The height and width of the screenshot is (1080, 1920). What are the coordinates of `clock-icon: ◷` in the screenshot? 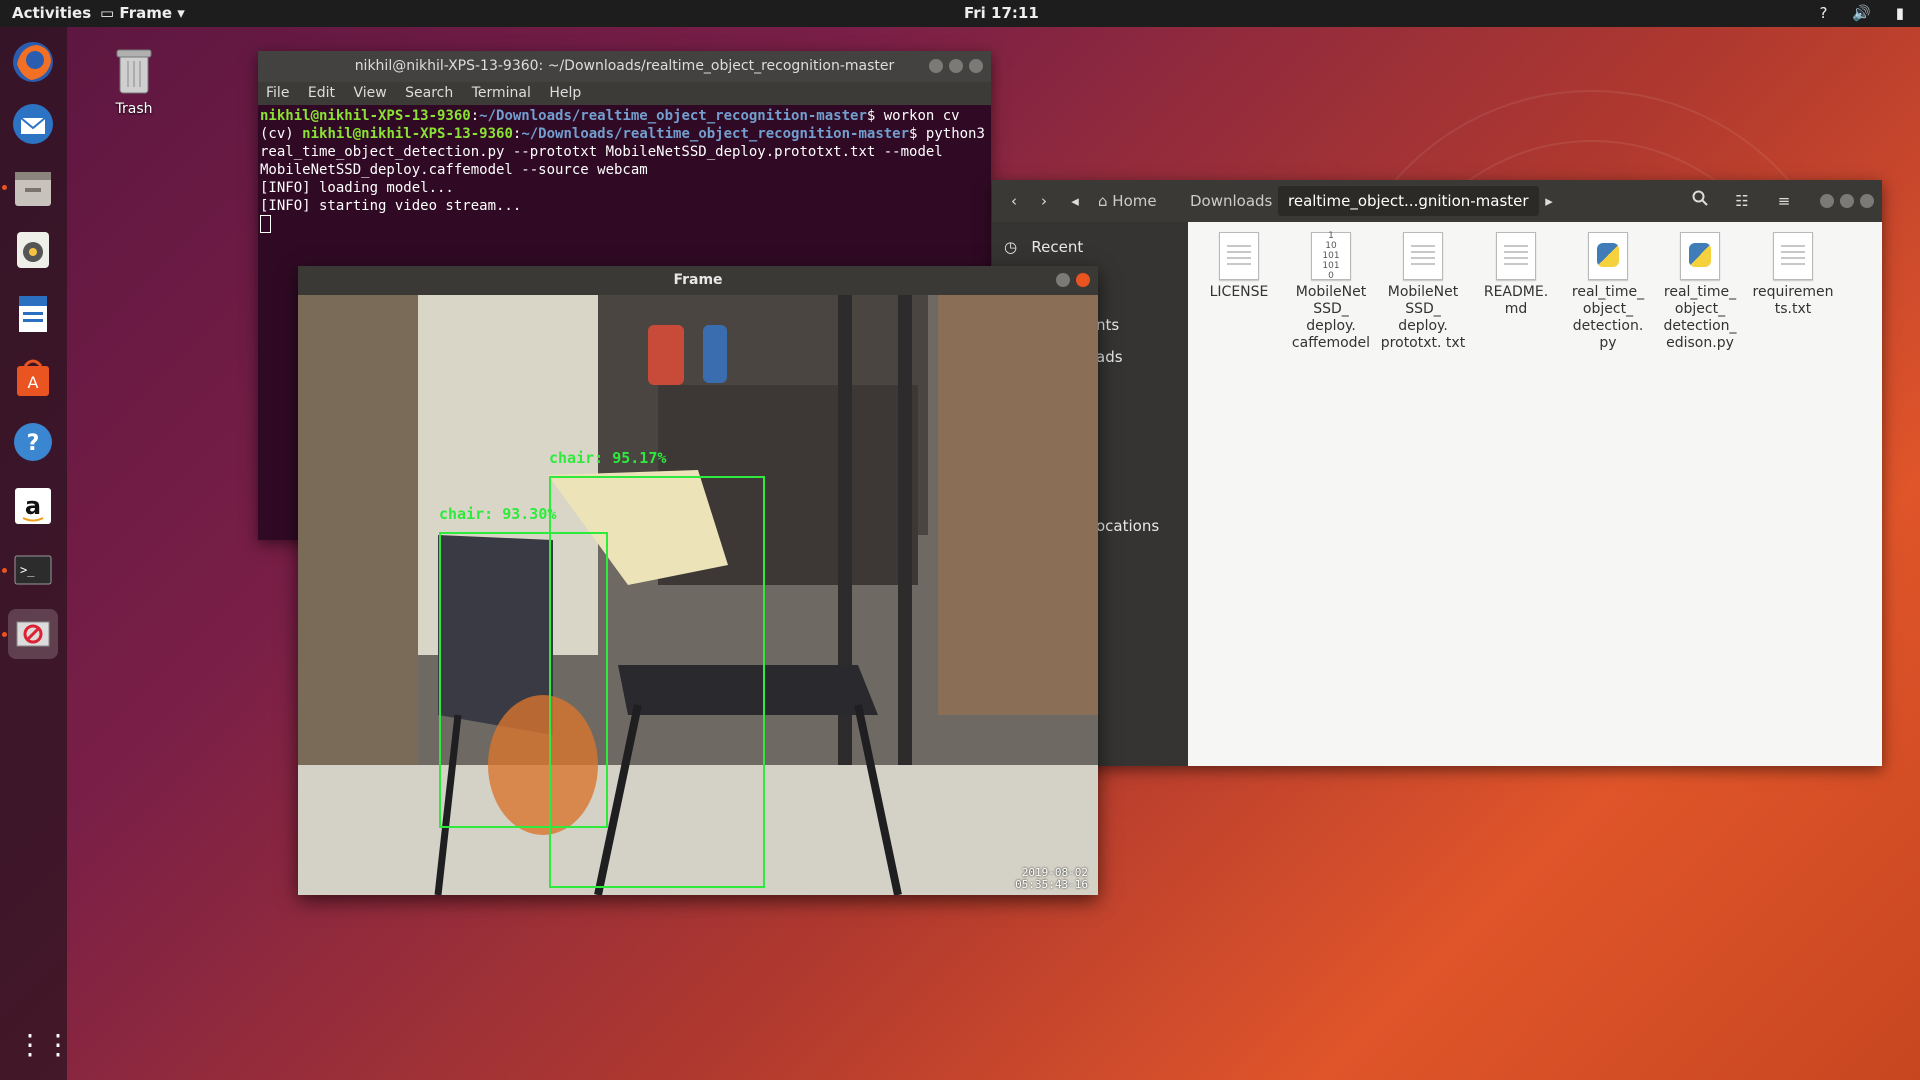 It's located at (1013, 247).